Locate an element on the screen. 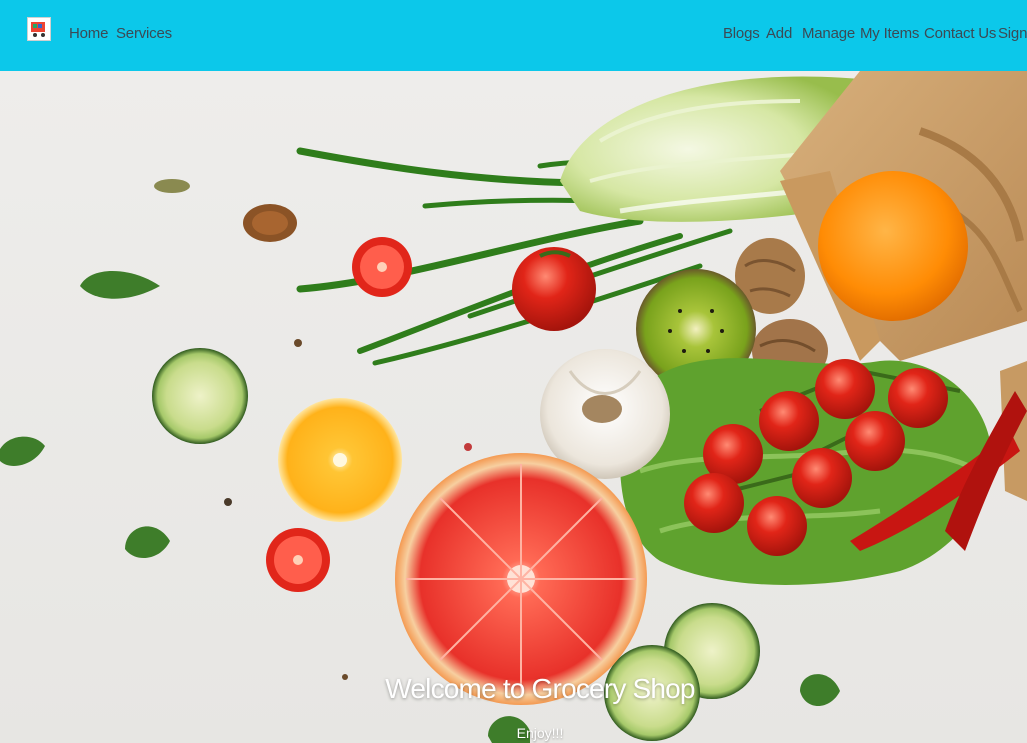 The width and height of the screenshot is (1027, 743). nav-link-sign: Sign is located at coordinates (1012, 33).